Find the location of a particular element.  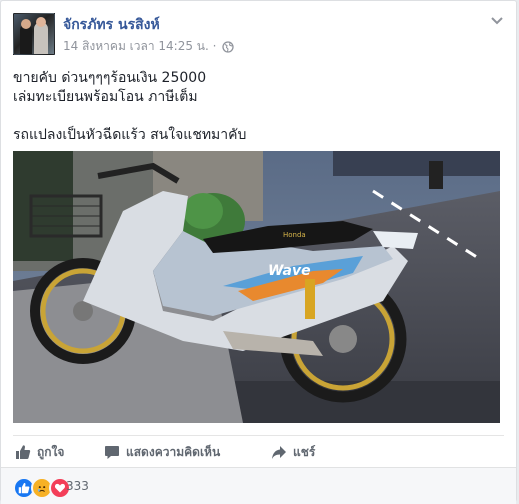

share-icon is located at coordinates (279, 452).